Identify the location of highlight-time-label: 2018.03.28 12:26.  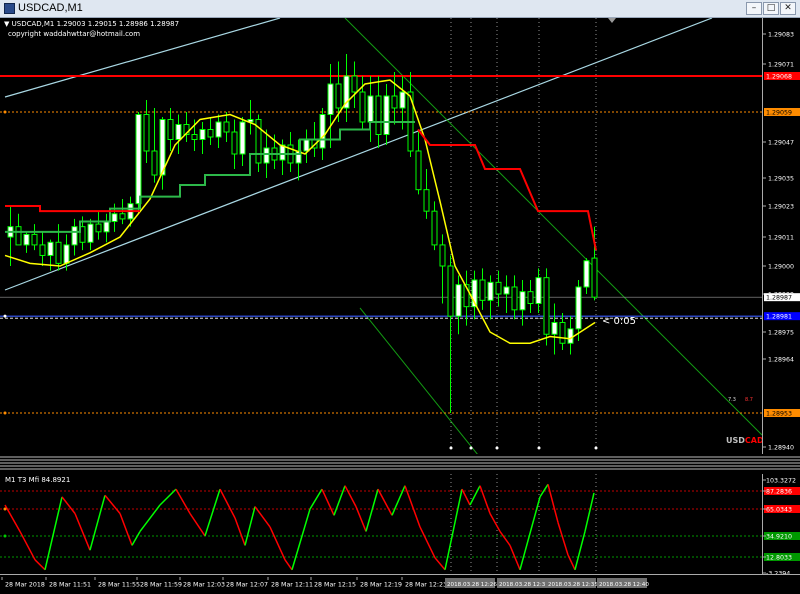
(472, 585).